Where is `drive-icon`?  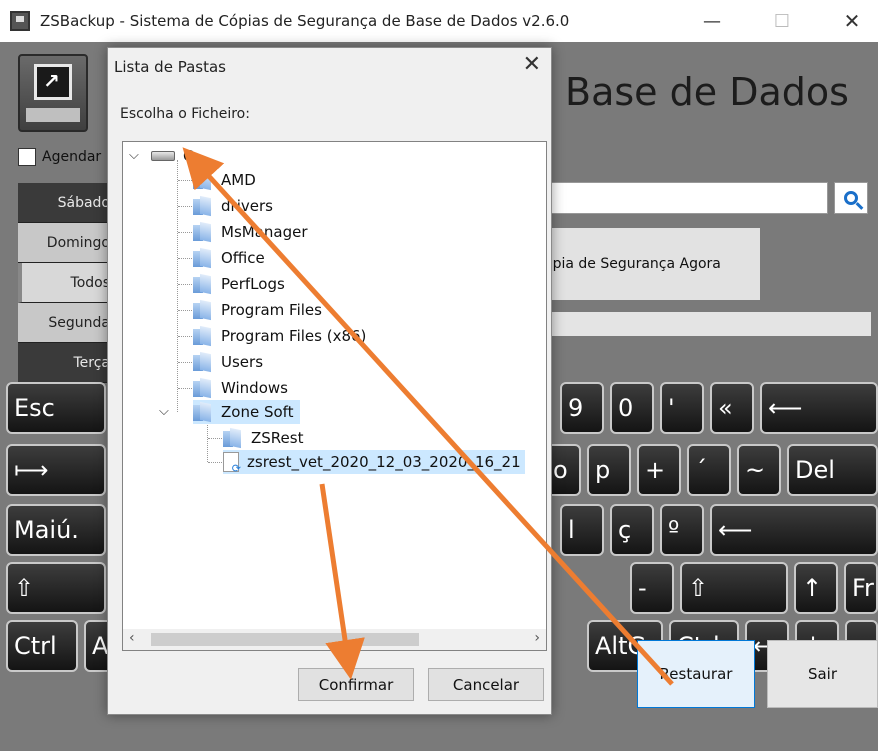
drive-icon is located at coordinates (163, 156).